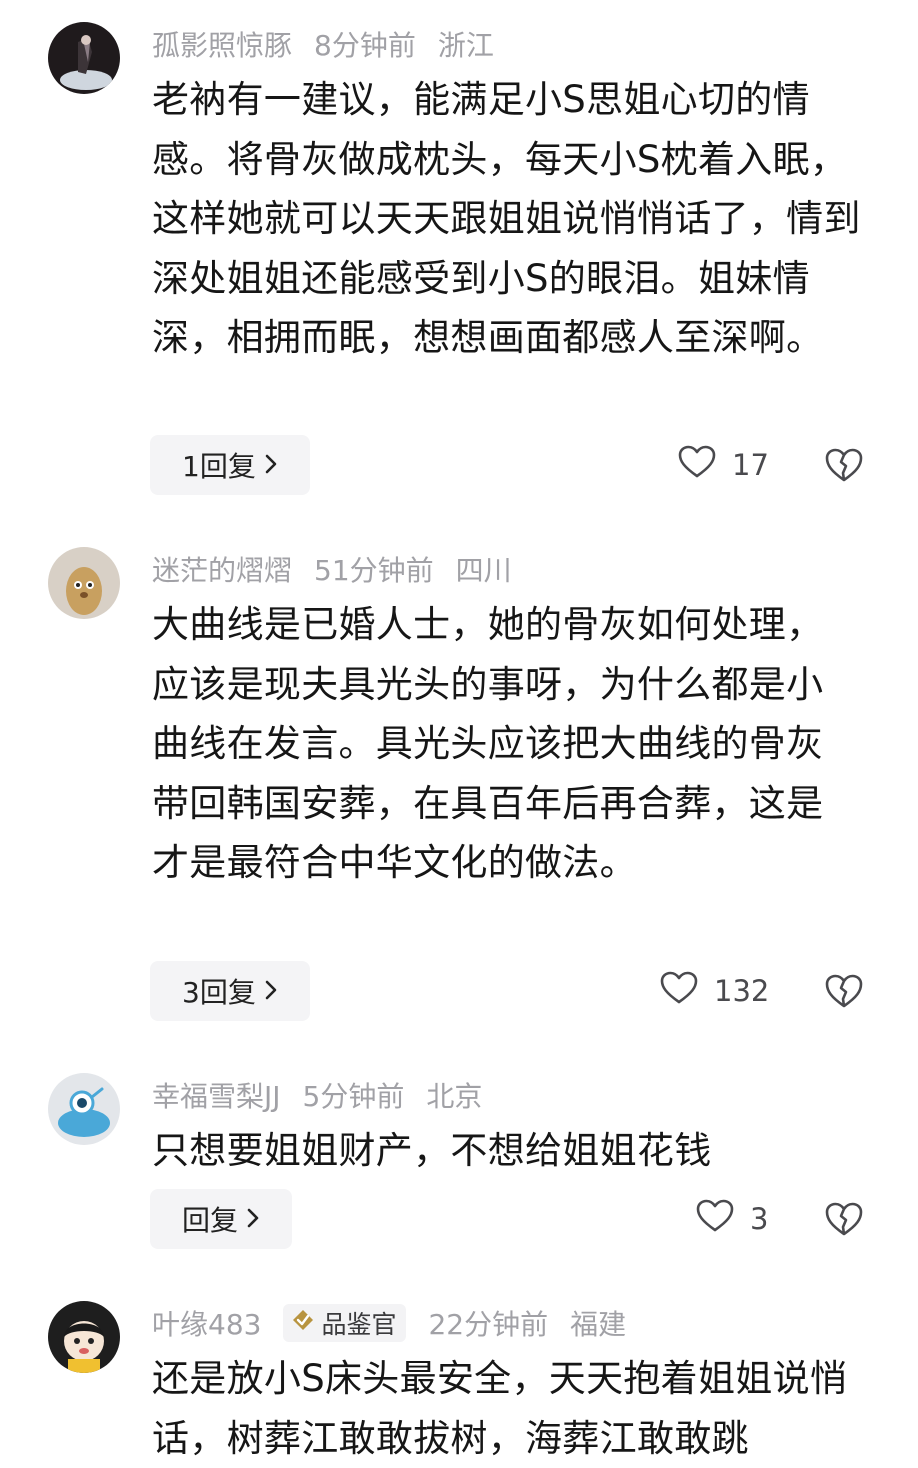 This screenshot has width=918, height=1468. I want to click on comment-meta: 幸福雪梨JJ 5分钟前 北京, so click(317, 1095).